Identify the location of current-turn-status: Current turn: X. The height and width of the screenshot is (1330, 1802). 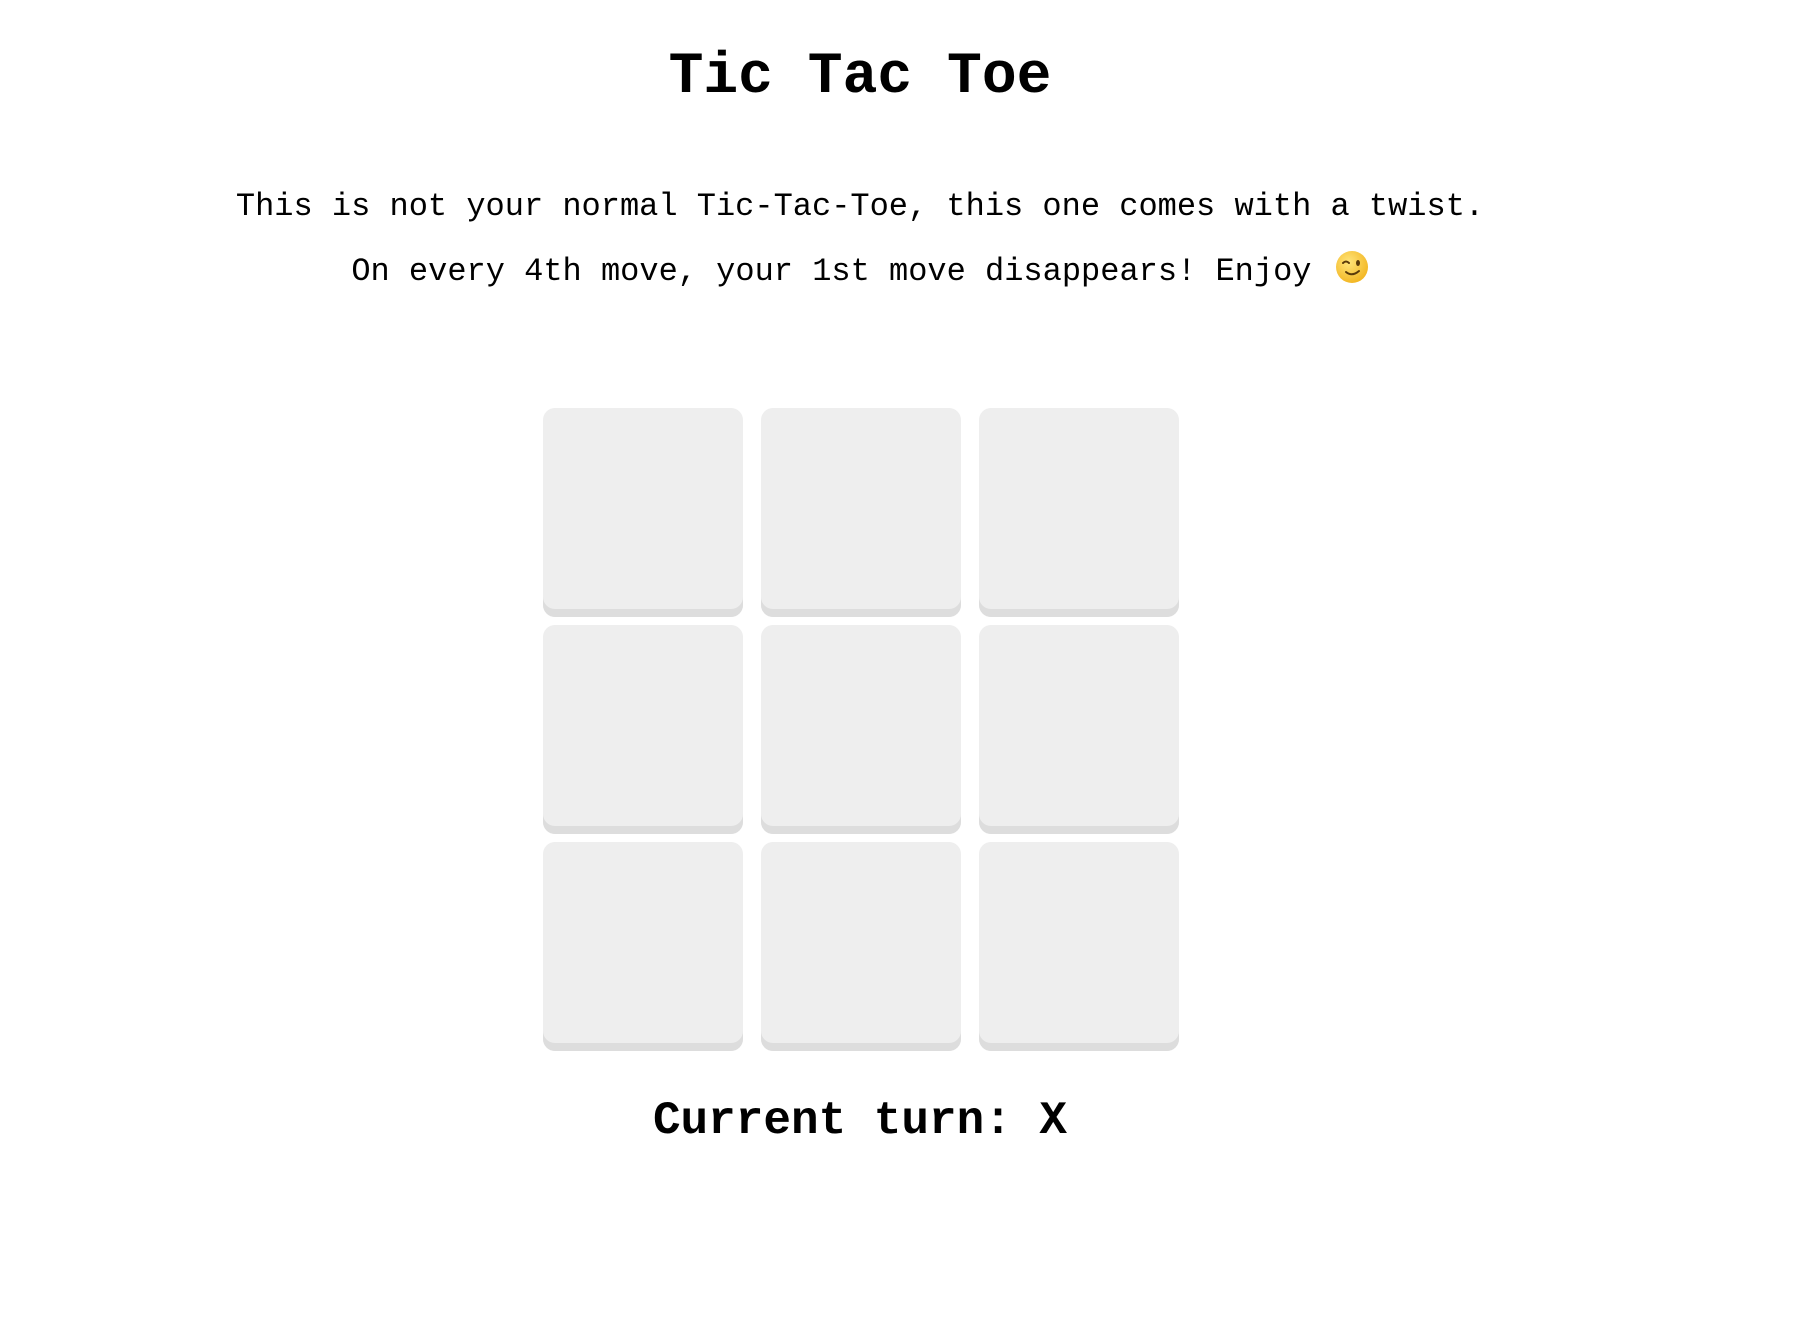
(860, 1121).